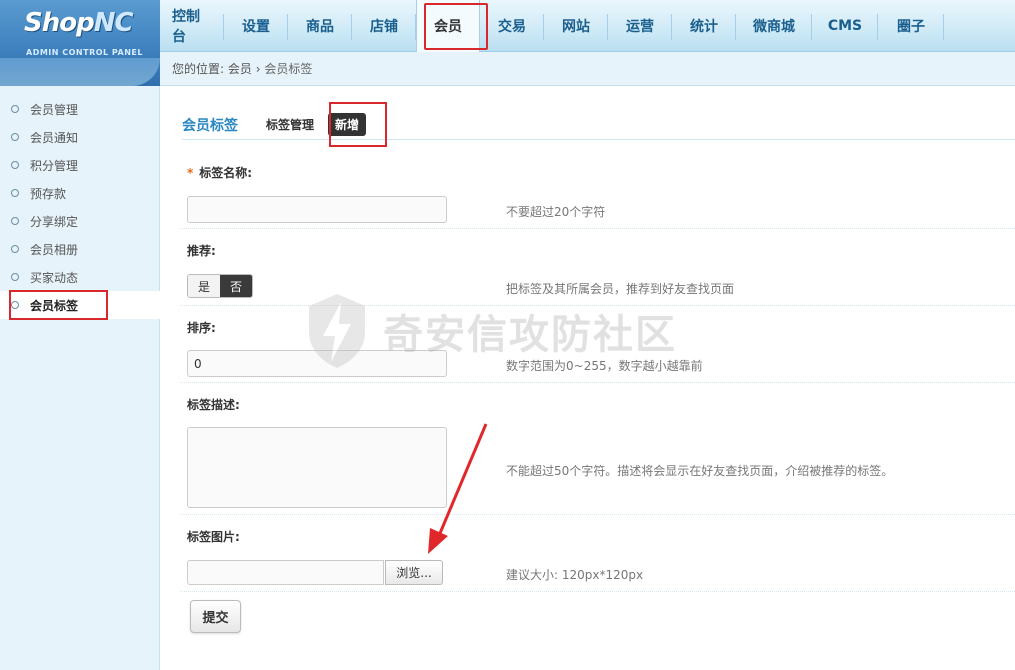 This screenshot has height=670, width=1015. Describe the element at coordinates (80, 43) in the screenshot. I see `logo: ShopNC ADMIN CONTROL PANEL` at that location.